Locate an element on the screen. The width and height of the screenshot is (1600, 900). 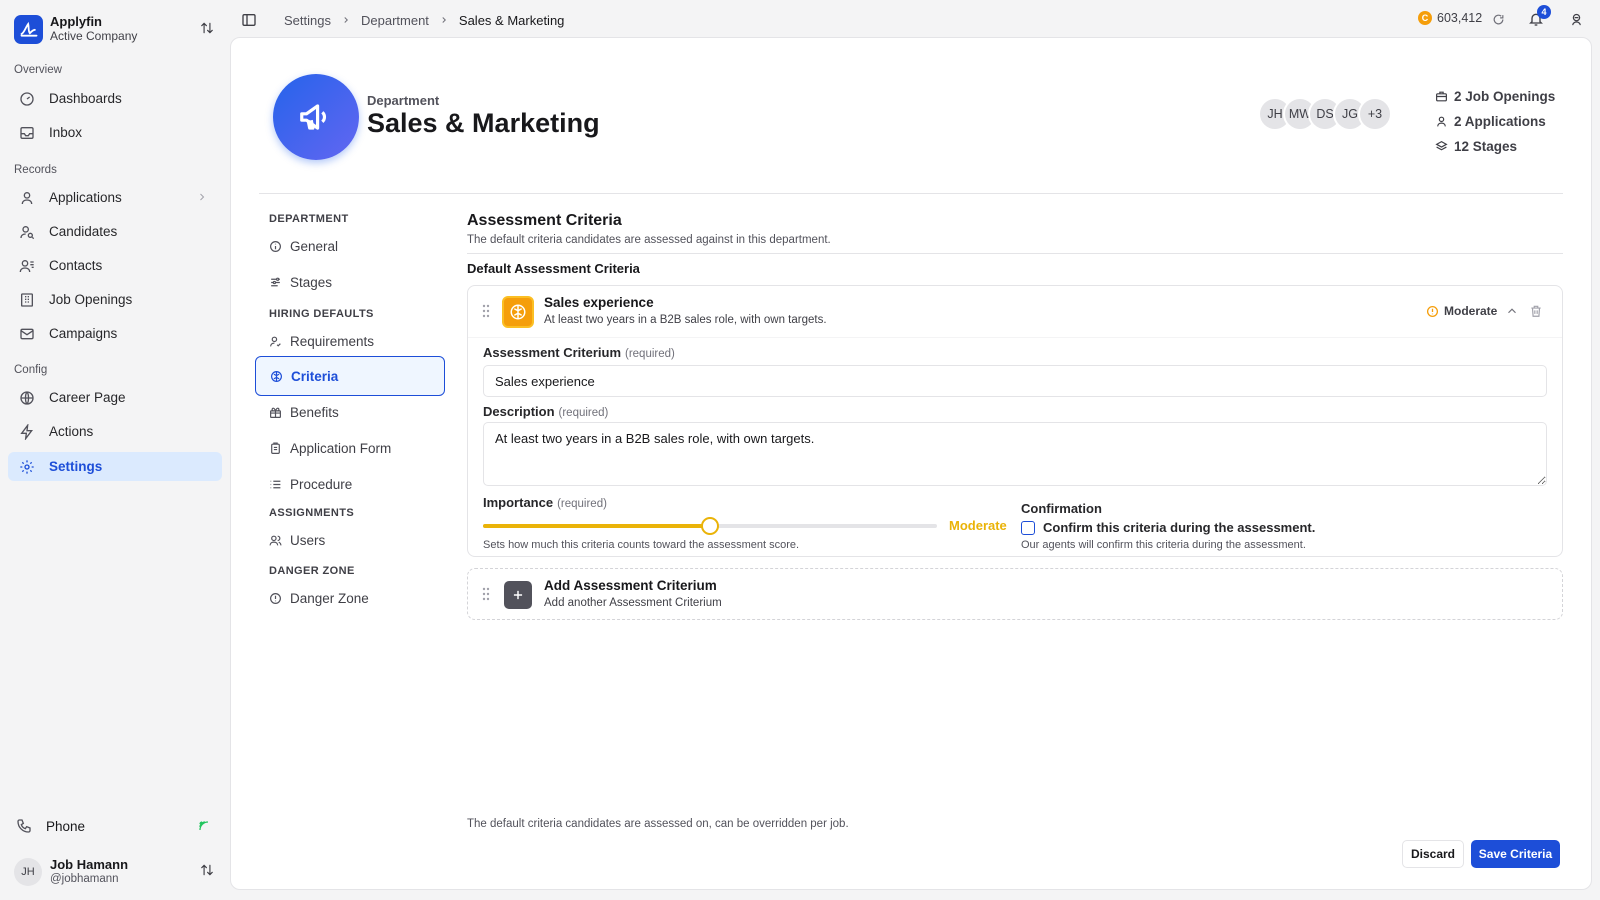
gear-icon is located at coordinates (27, 467).